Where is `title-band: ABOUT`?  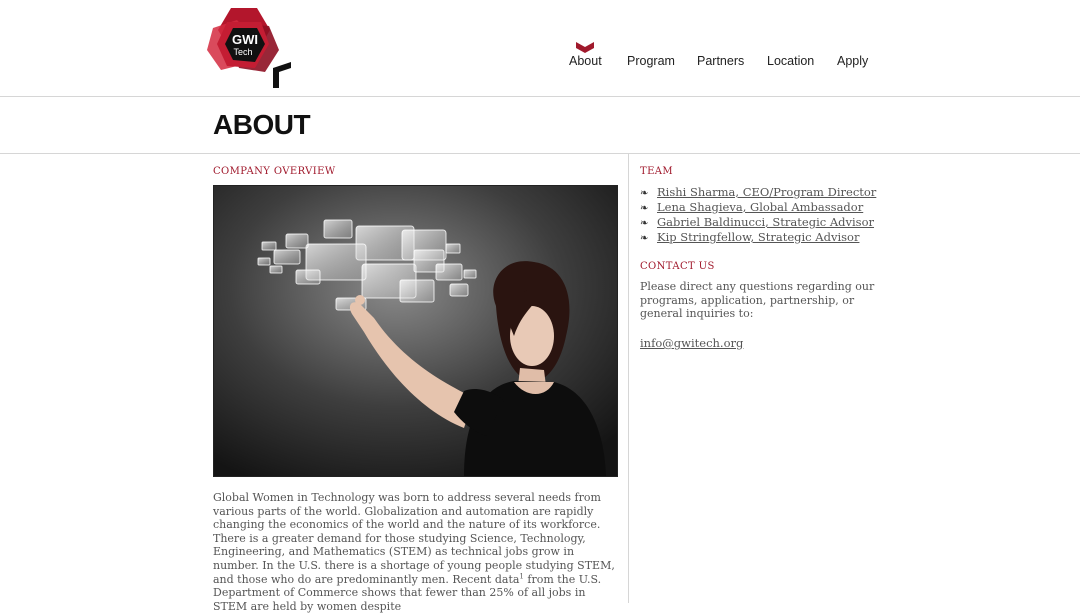
title-band: ABOUT is located at coordinates (540, 125).